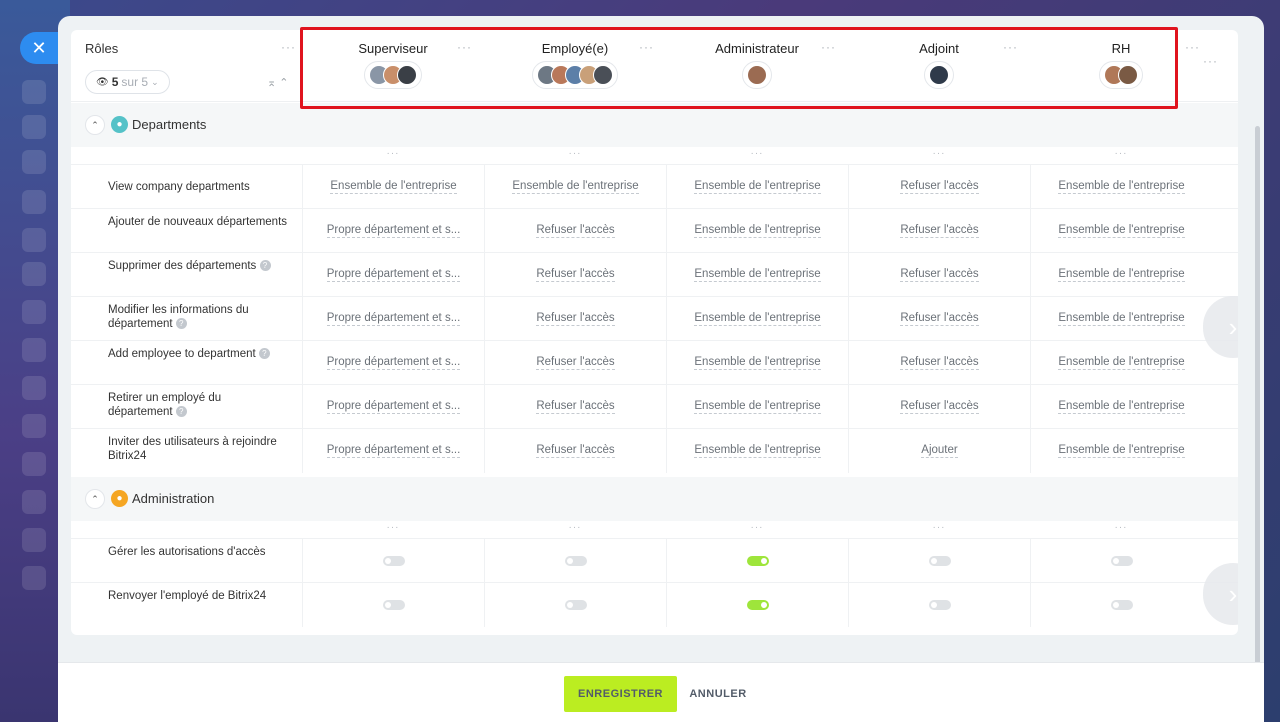 This screenshot has width=1280, height=722. What do you see at coordinates (718, 694) in the screenshot?
I see `cancel-button: ANNULER` at bounding box center [718, 694].